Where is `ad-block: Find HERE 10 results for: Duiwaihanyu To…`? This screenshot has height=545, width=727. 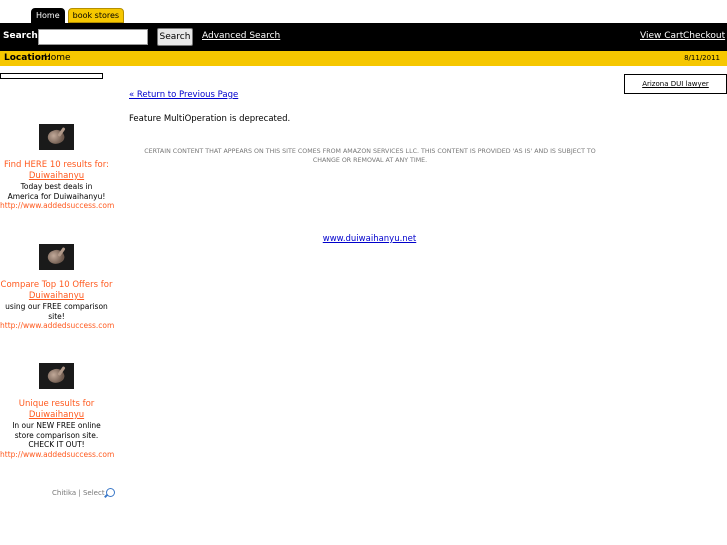
ad-block: Find HERE 10 results for: Duiwaihanyu To… is located at coordinates (57, 167).